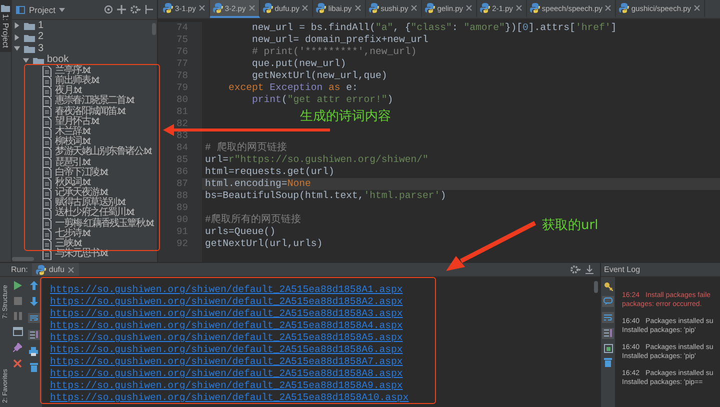  I want to click on file-label: 木兰辞.txt, so click(72, 132).